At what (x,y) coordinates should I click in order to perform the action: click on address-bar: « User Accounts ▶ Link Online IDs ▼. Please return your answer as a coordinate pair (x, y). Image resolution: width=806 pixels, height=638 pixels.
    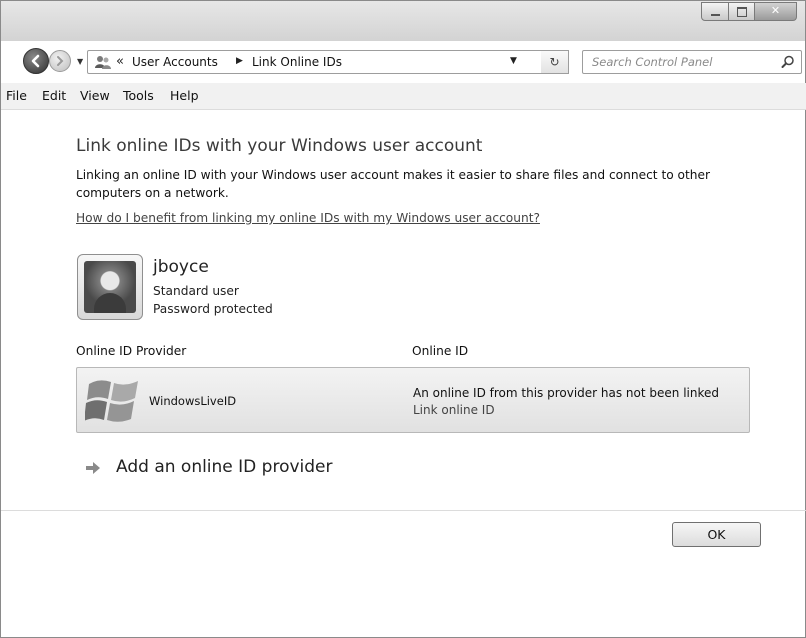
    Looking at the image, I should click on (328, 62).